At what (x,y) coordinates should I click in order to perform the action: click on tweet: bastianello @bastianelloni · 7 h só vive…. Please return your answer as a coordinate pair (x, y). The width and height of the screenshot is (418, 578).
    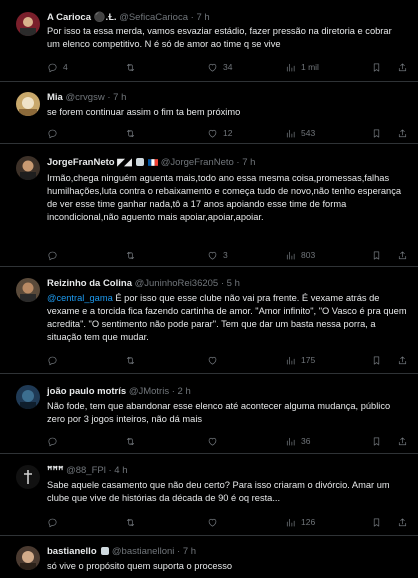
    Looking at the image, I should click on (209, 557).